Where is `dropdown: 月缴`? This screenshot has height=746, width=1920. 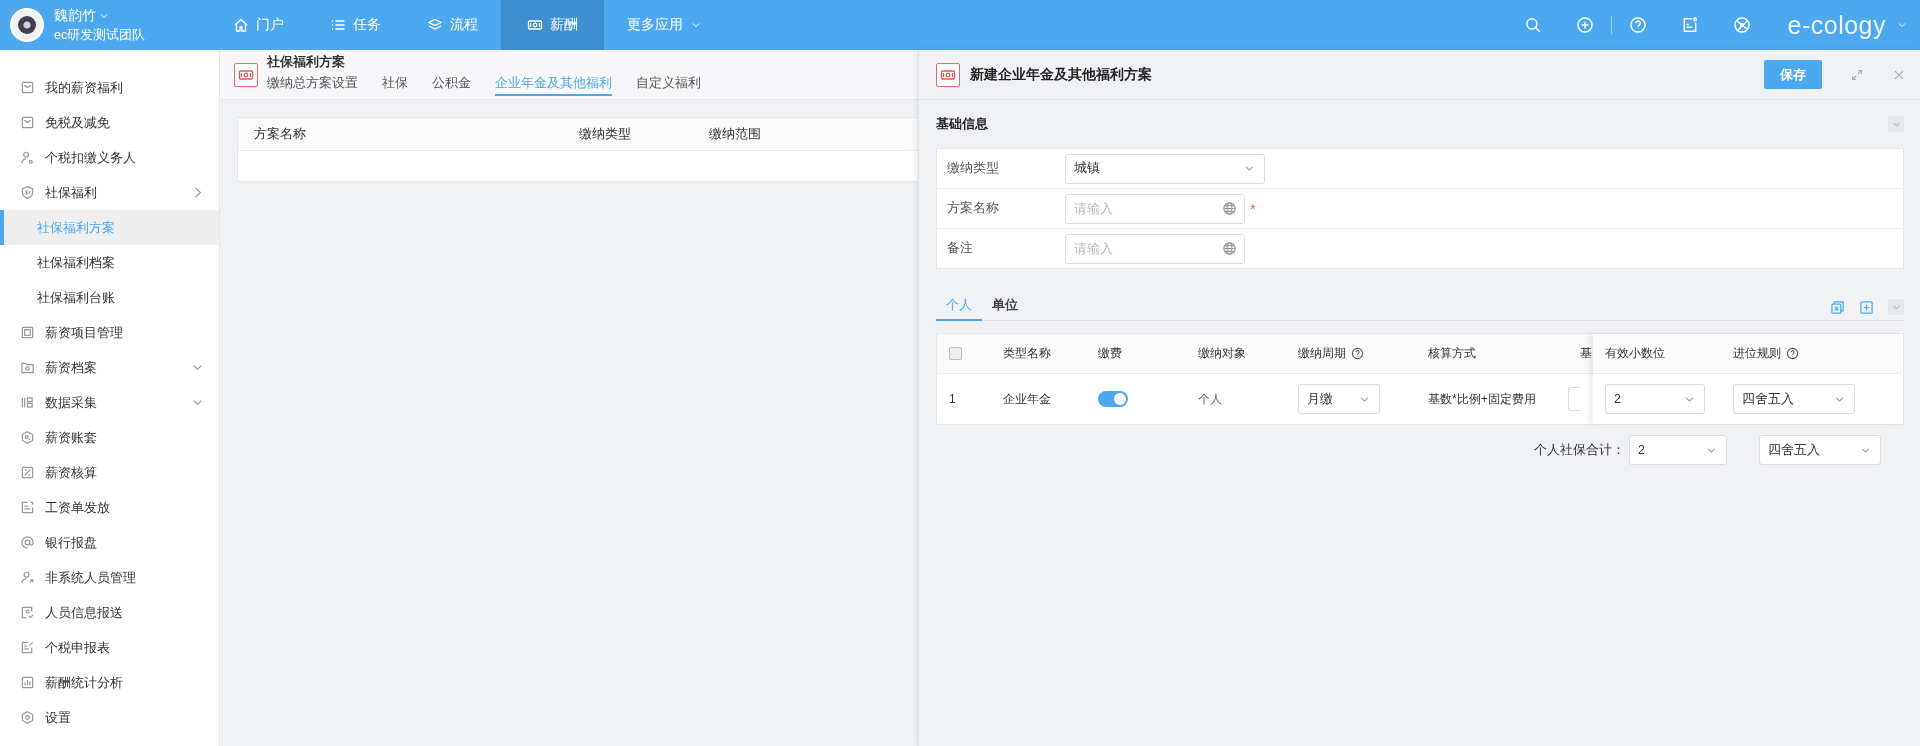 dropdown: 月缴 is located at coordinates (1339, 399).